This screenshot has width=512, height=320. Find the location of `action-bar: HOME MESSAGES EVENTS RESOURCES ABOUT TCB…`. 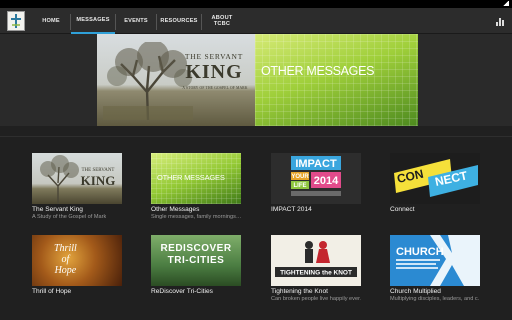

action-bar: HOME MESSAGES EVENTS RESOURCES ABOUT TCB… is located at coordinates (256, 21).